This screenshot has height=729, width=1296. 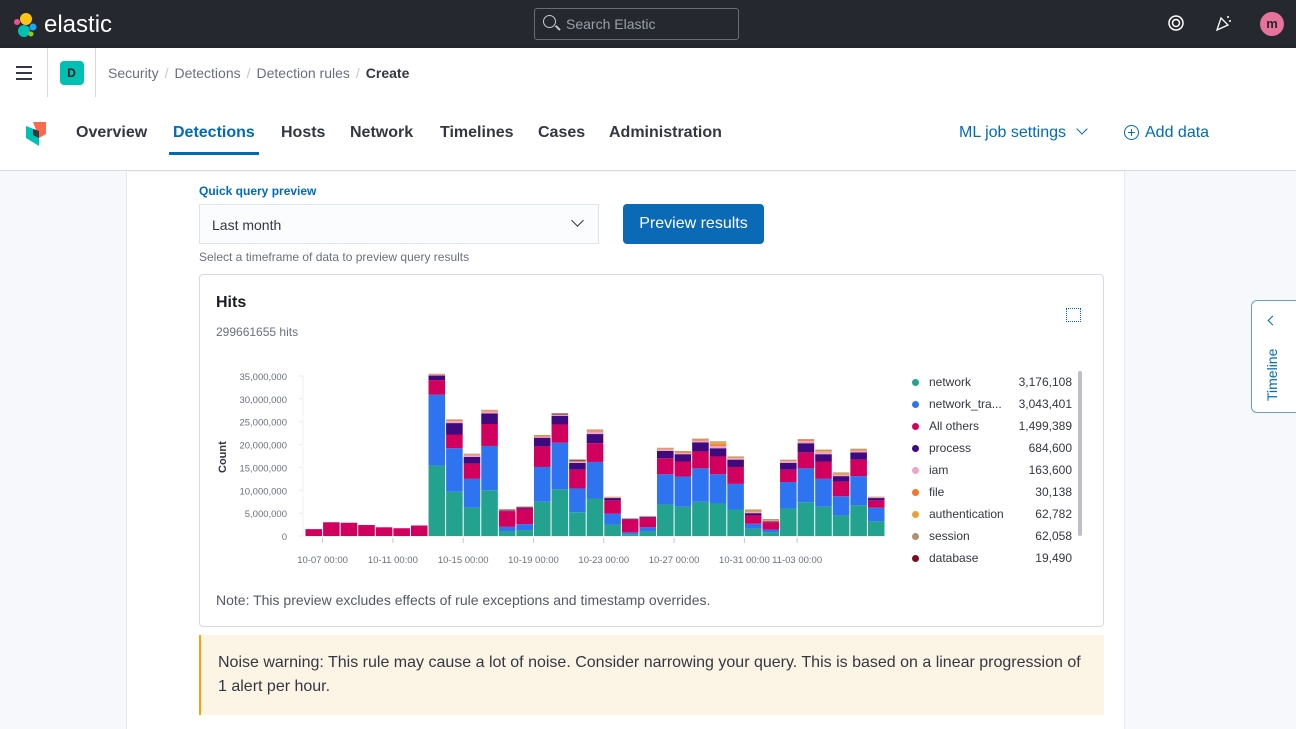 What do you see at coordinates (1272, 24) in the screenshot?
I see `avatar: m` at bounding box center [1272, 24].